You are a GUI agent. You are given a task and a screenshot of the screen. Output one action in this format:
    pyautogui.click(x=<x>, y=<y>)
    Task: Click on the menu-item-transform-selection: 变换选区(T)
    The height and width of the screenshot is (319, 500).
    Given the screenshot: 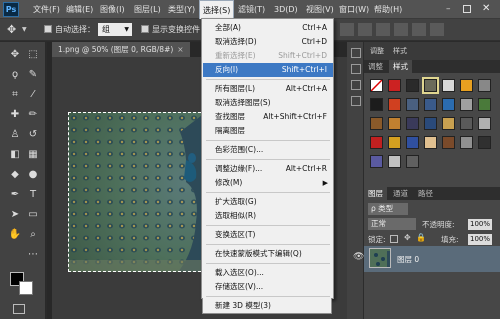 What is the action you would take?
    pyautogui.click(x=268, y=235)
    